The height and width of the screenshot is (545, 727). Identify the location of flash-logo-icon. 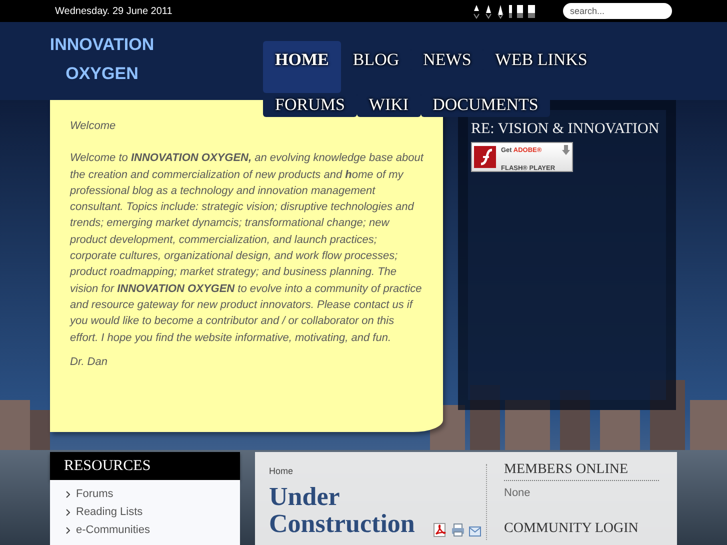
(485, 157).